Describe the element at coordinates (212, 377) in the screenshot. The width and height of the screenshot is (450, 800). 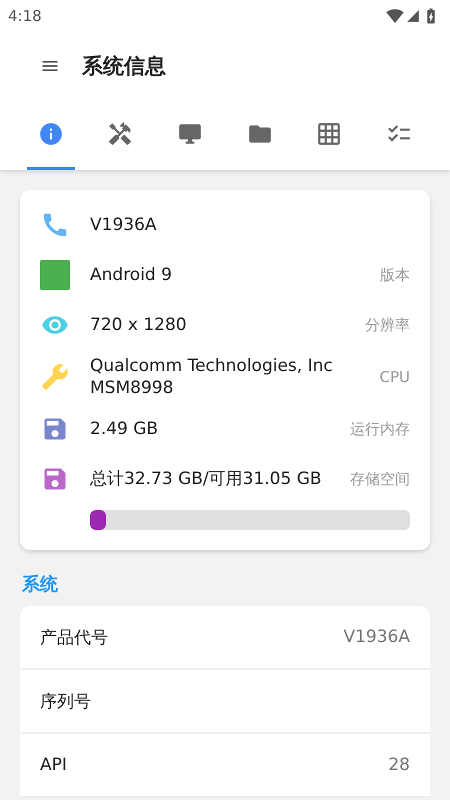
I see `info-value: Qualcomm Technologies, Inc MSM8998` at that location.